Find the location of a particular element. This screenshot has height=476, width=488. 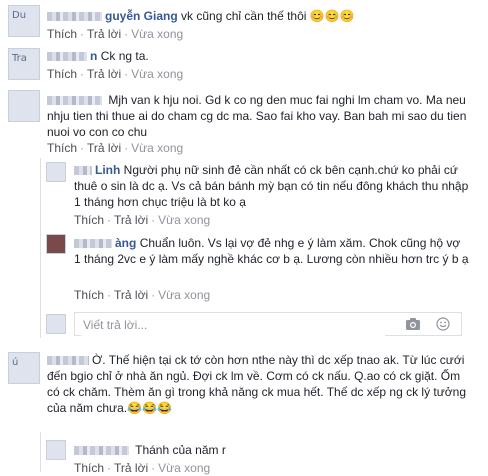

commenter-name: n is located at coordinates (93, 56).